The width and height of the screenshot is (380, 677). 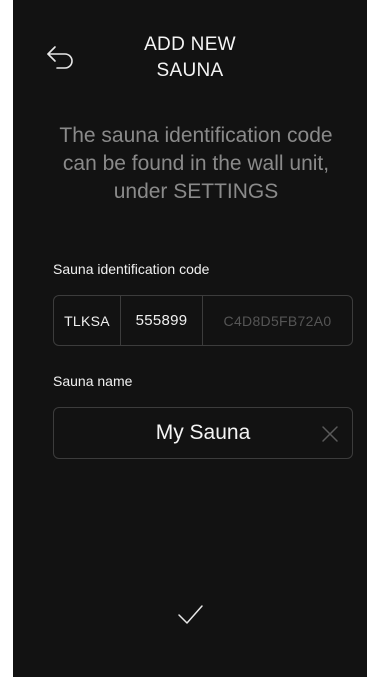 I want to click on sauna-name-input, so click(x=203, y=433).